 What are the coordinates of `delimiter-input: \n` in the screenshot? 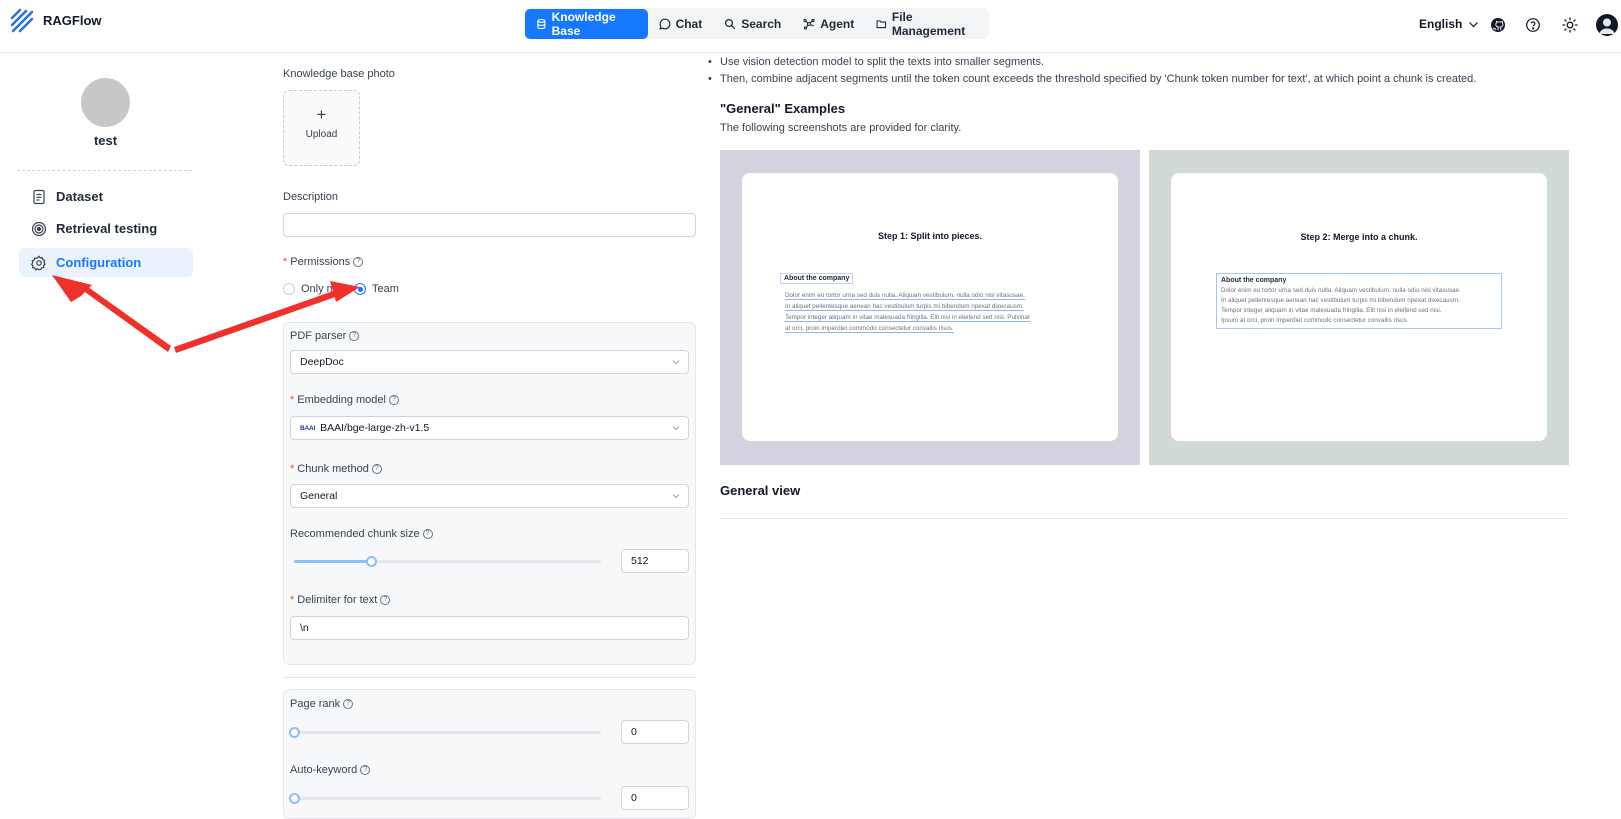 It's located at (489, 628).